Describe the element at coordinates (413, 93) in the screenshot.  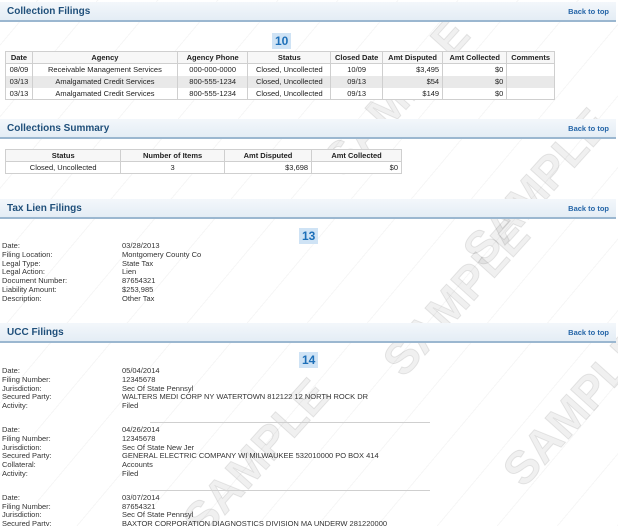
I see `table-cell: $149` at that location.